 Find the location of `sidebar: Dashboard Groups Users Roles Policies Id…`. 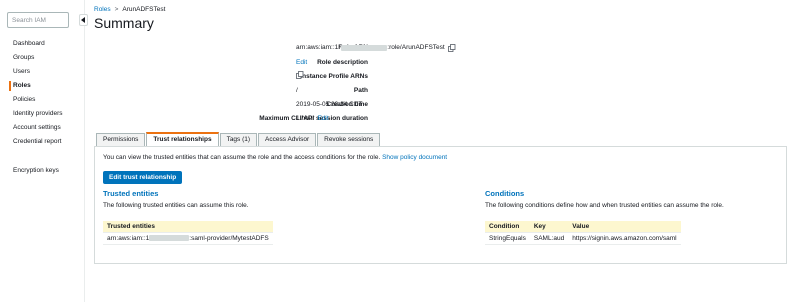

sidebar: Dashboard Groups Users Roles Policies Id… is located at coordinates (42, 151).